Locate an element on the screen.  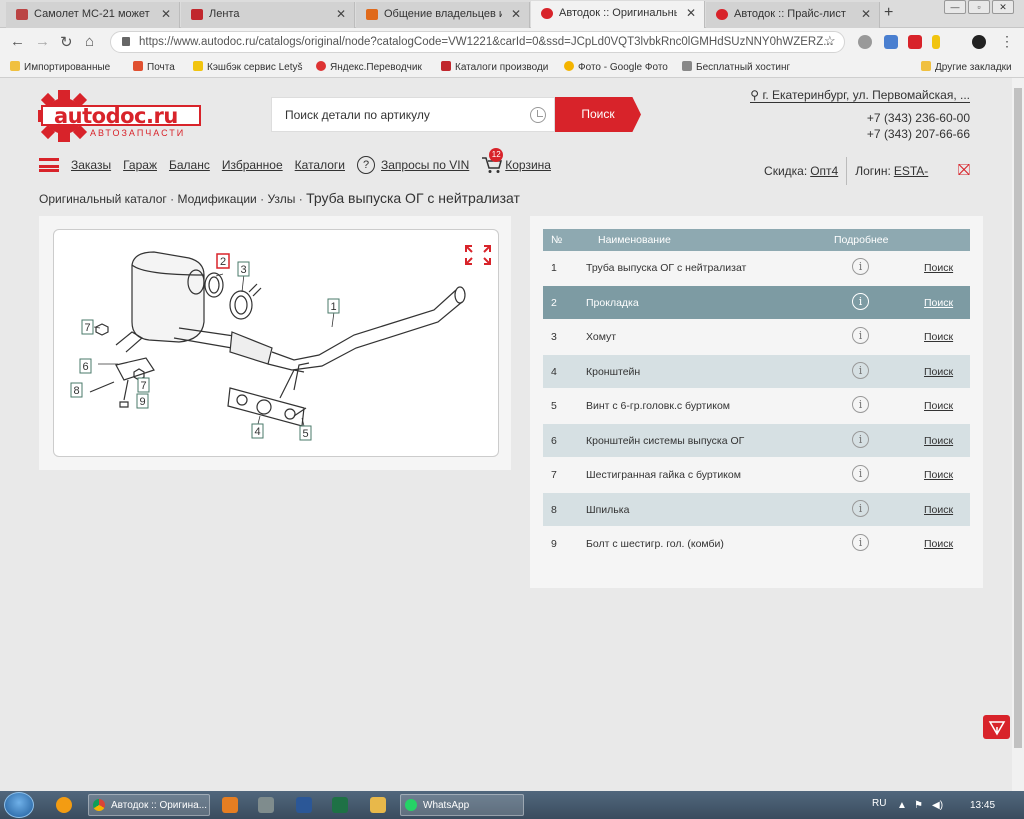
hamburger-menu-icon is located at coordinates (49, 165).